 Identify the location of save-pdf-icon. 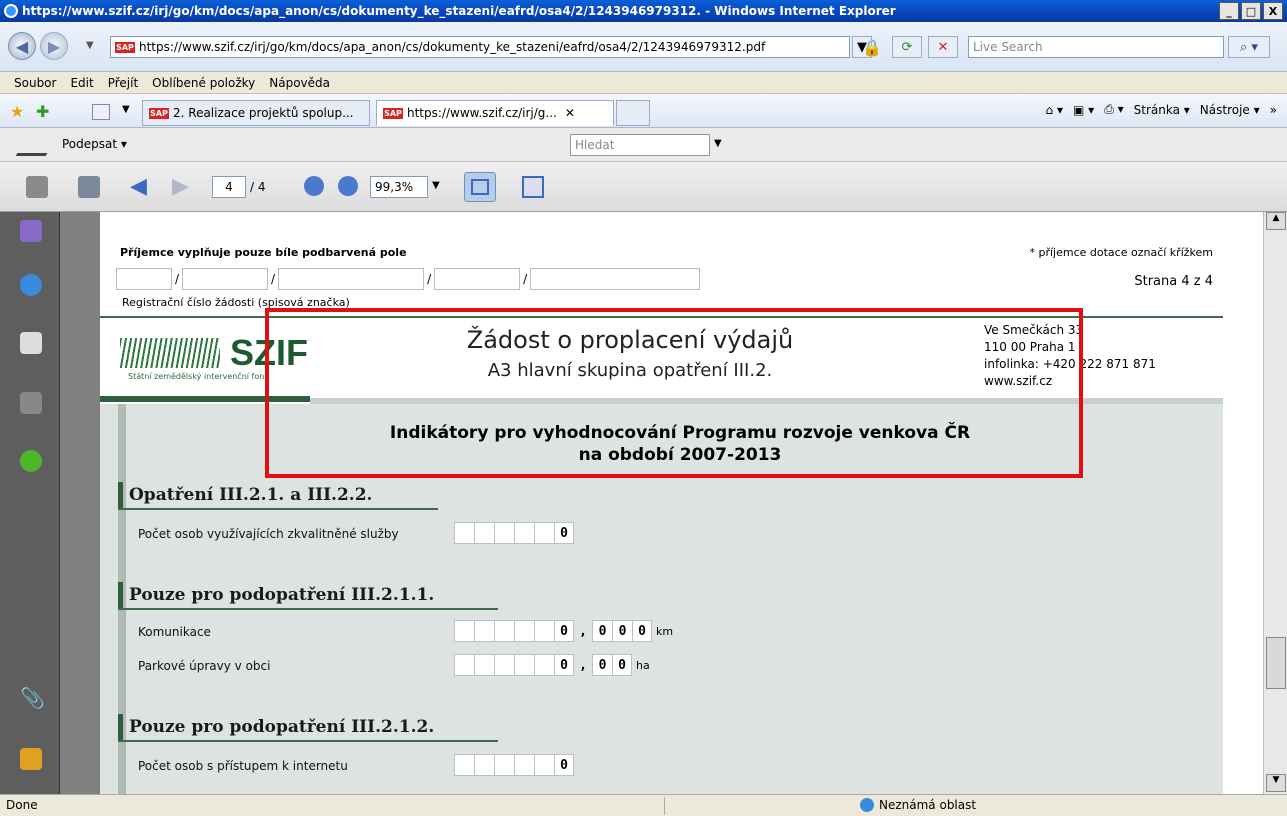
(89, 187).